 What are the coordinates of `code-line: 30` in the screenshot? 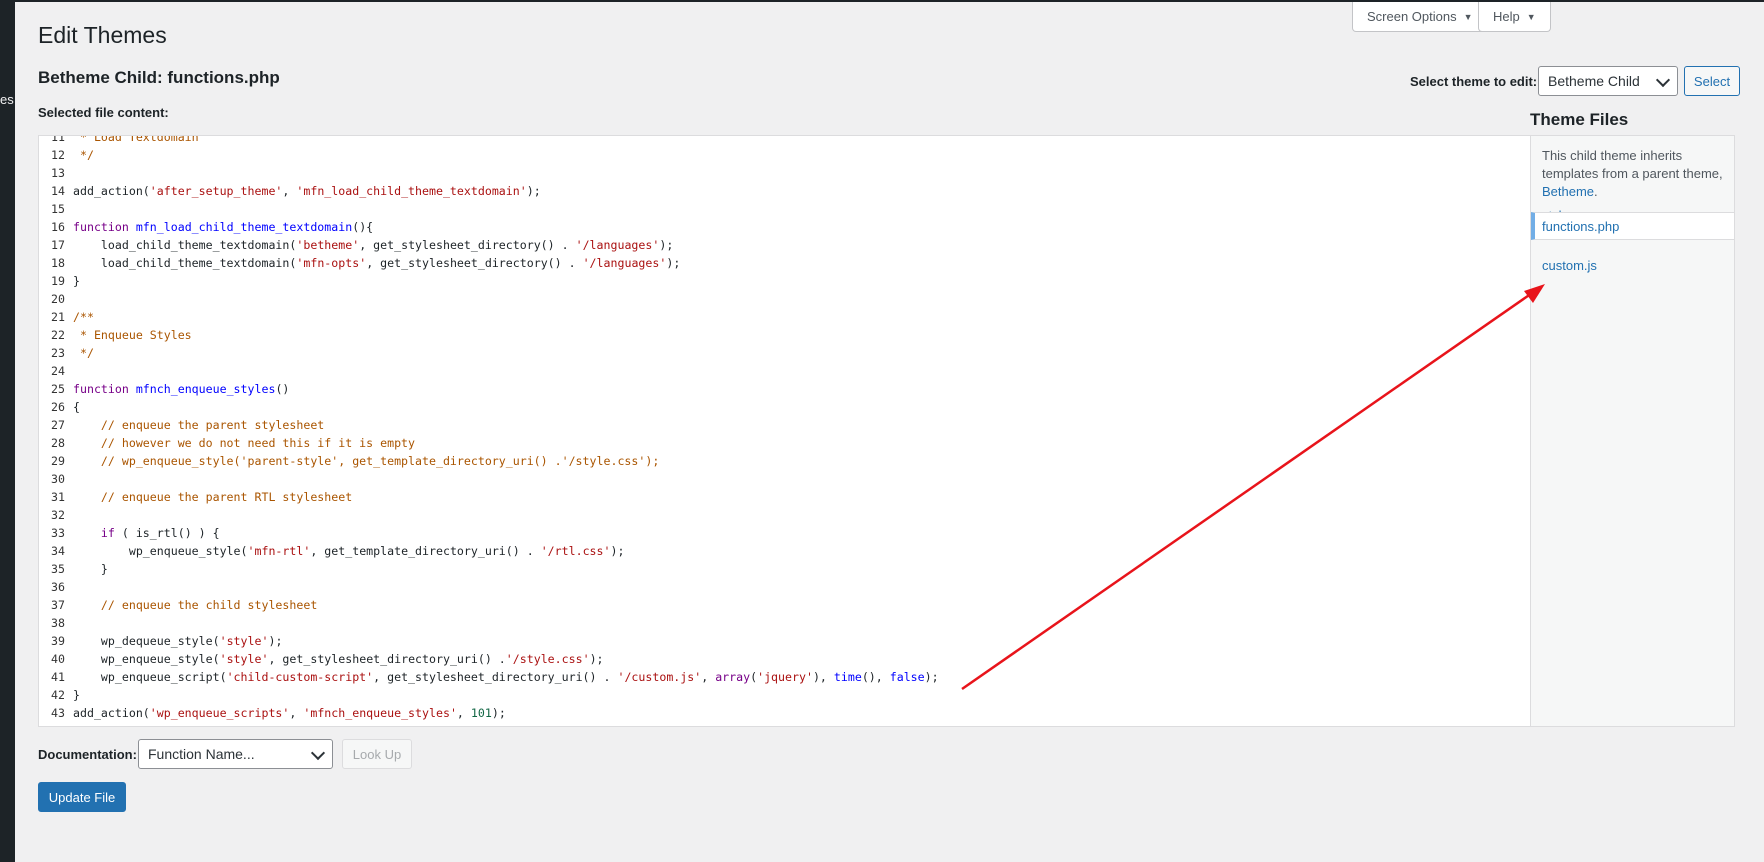 It's located at (787, 479).